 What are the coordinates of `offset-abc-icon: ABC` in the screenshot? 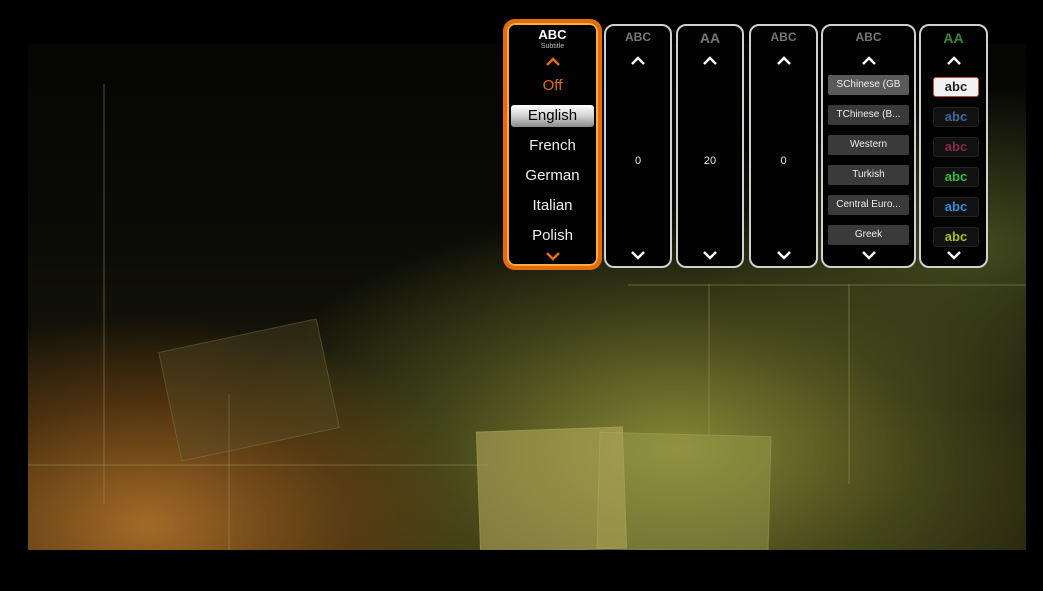 It's located at (783, 37).